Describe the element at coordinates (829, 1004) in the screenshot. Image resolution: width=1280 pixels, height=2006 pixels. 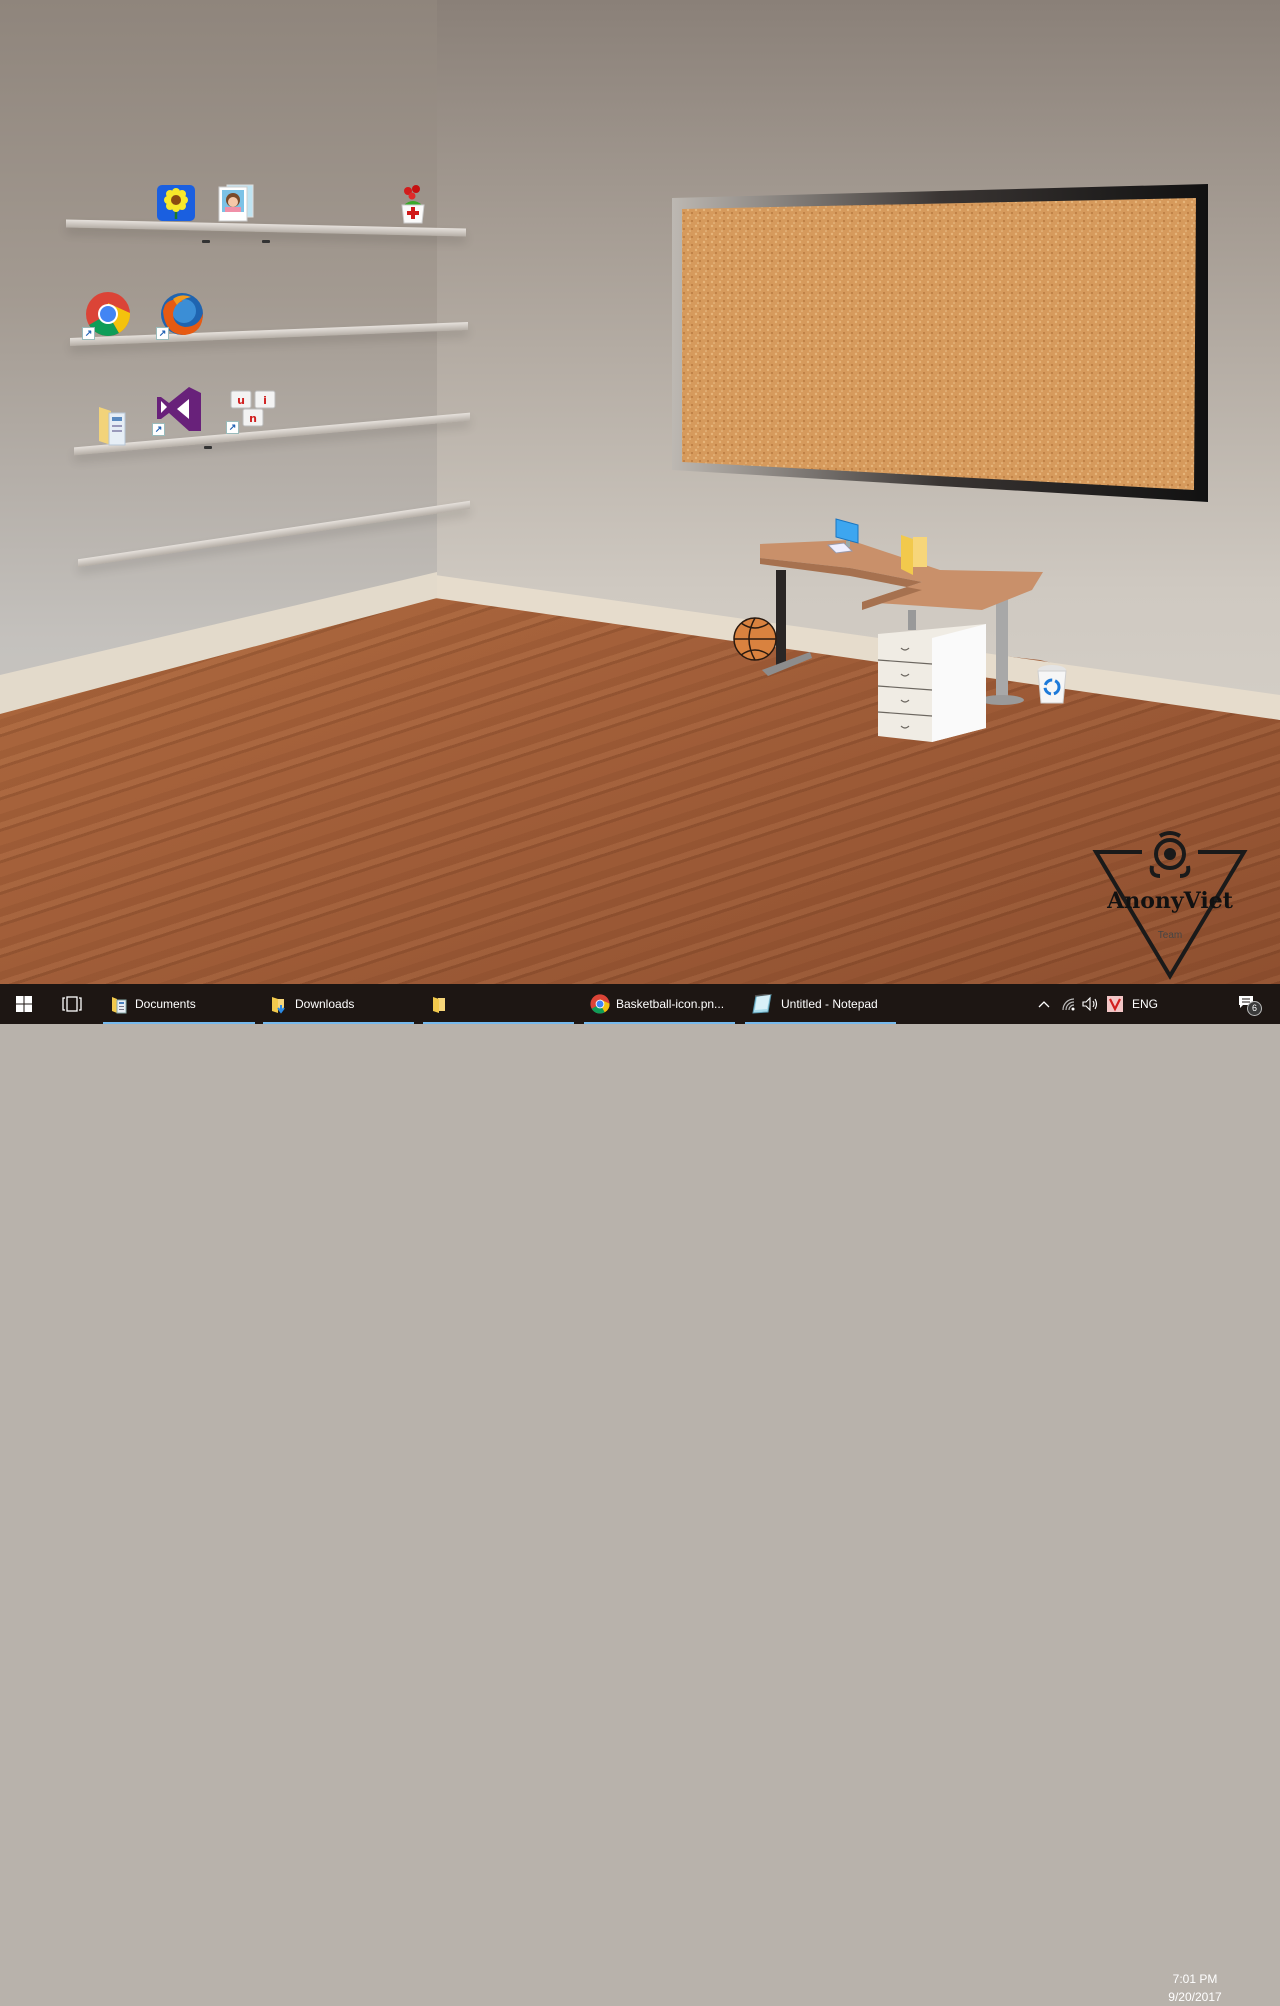
I see `taskbar-item-label: Untitled - Notepad` at that location.